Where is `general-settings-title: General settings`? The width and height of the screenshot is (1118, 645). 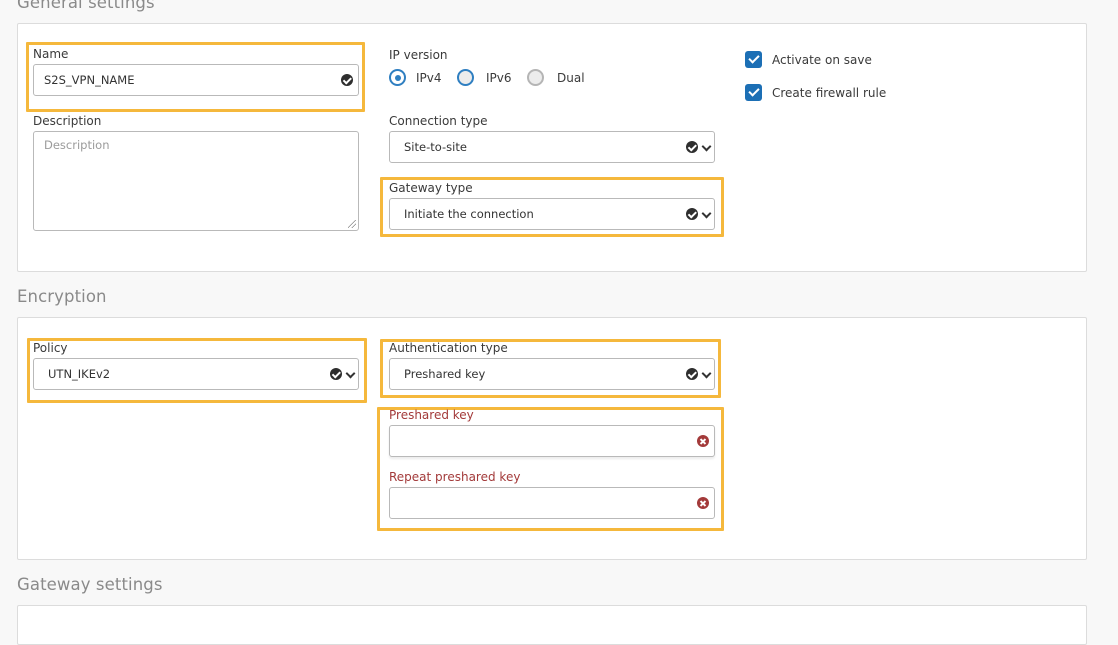
general-settings-title: General settings is located at coordinates (86, 6).